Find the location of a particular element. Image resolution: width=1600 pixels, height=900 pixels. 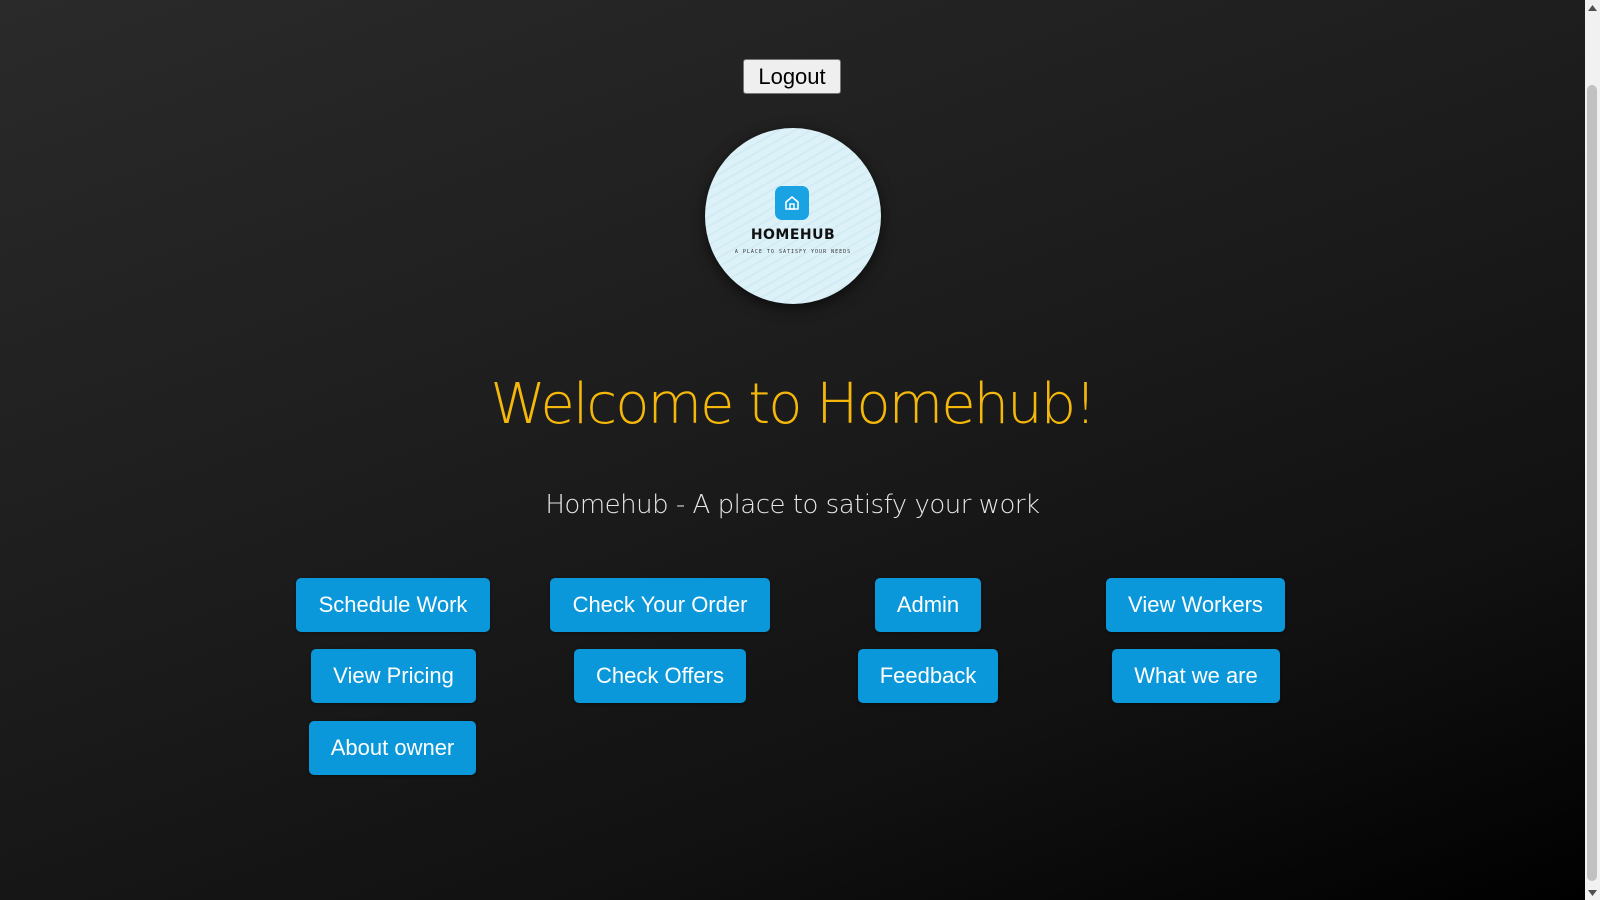

scroll-down-icon is located at coordinates (1592, 892).